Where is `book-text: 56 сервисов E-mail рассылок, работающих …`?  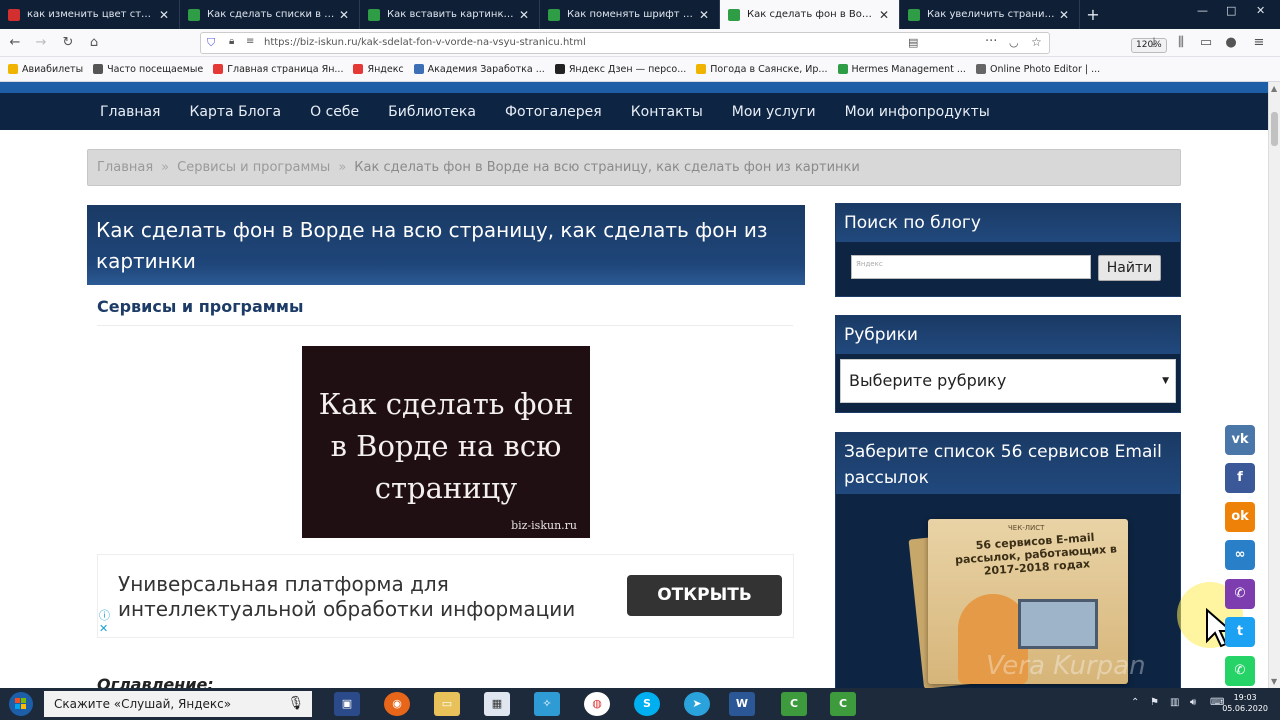 book-text: 56 сервисов E-mail рассылок, работающих … is located at coordinates (1036, 554).